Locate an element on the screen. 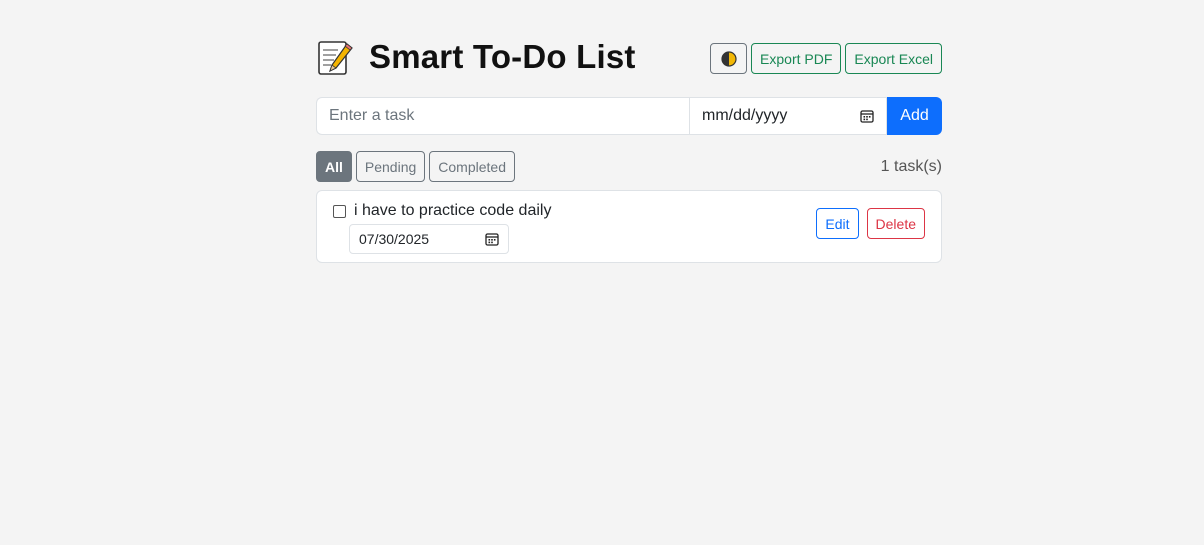  filter-all-button: All is located at coordinates (334, 166).